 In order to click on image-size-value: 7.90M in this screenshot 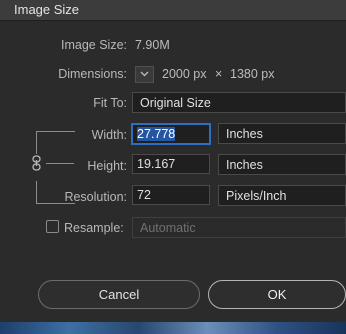, I will do `click(152, 45)`.